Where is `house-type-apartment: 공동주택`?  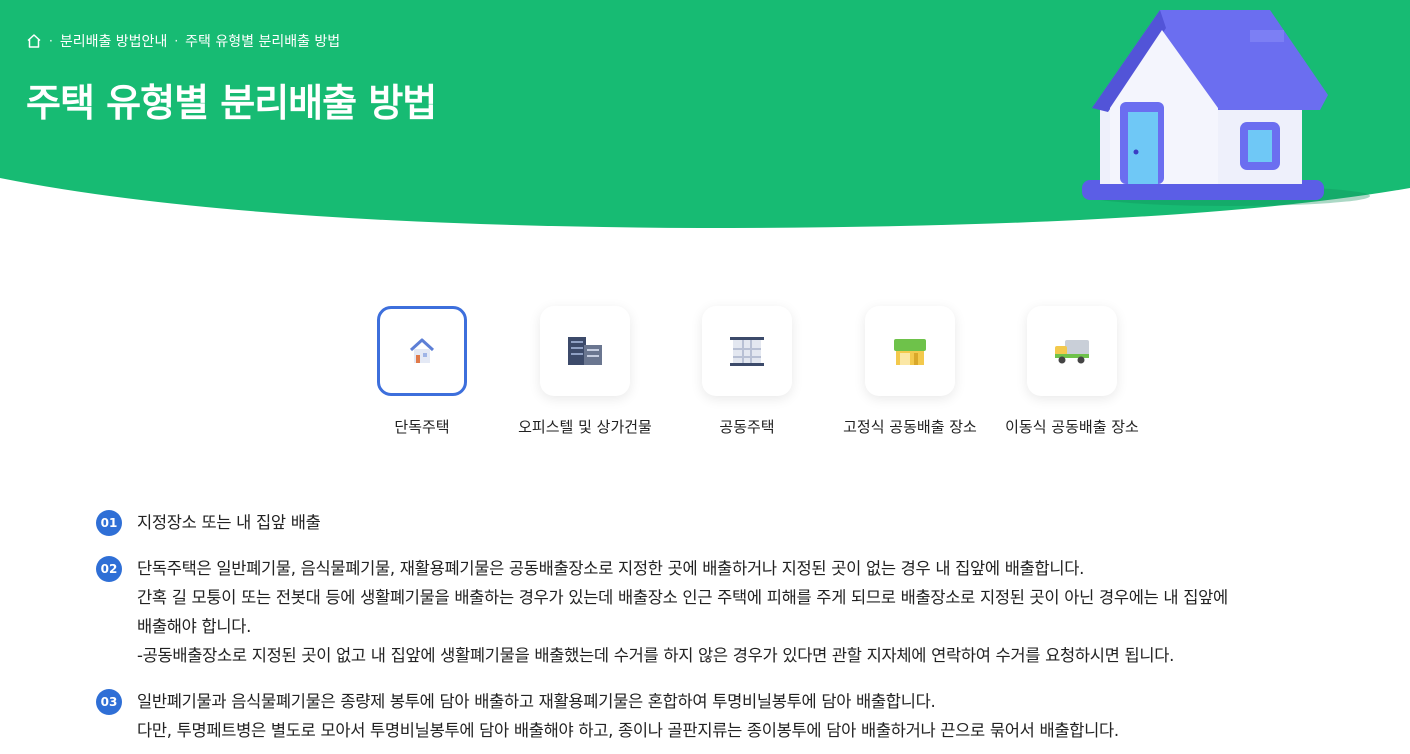
house-type-apartment: 공동주택 is located at coordinates (747, 371).